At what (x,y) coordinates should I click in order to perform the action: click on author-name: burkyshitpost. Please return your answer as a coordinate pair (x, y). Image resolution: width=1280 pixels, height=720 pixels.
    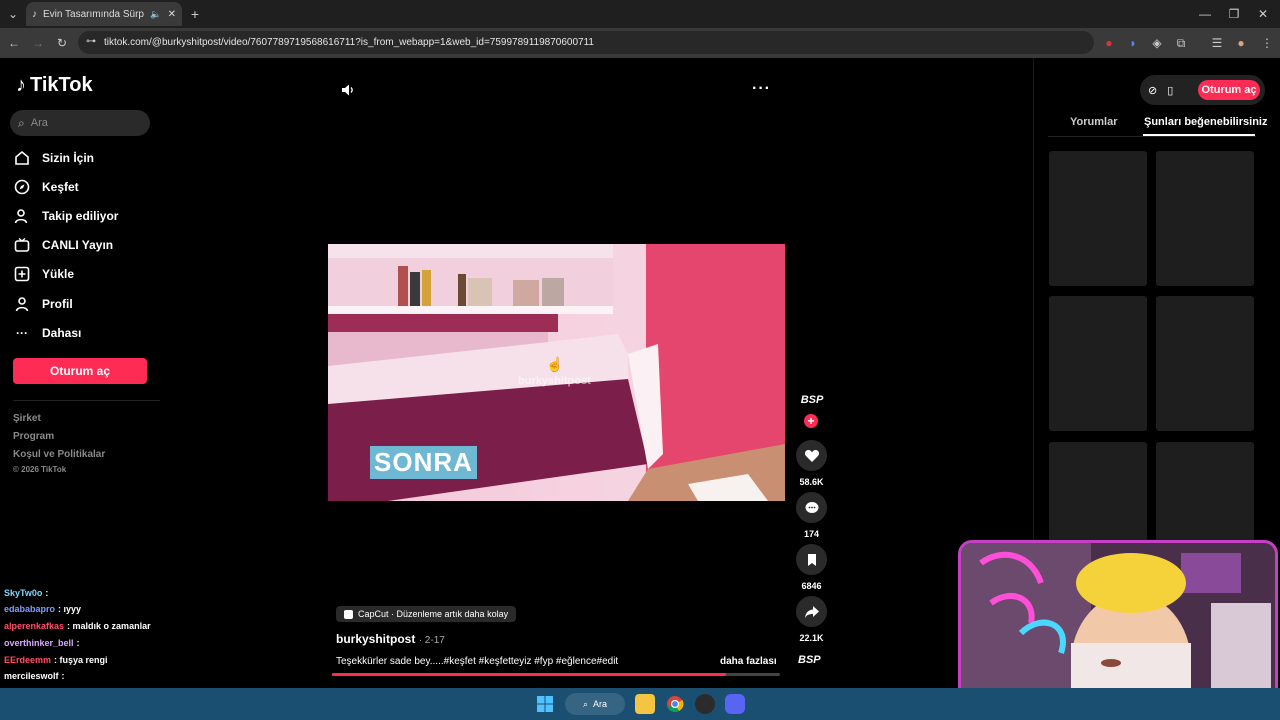
    Looking at the image, I should click on (375, 639).